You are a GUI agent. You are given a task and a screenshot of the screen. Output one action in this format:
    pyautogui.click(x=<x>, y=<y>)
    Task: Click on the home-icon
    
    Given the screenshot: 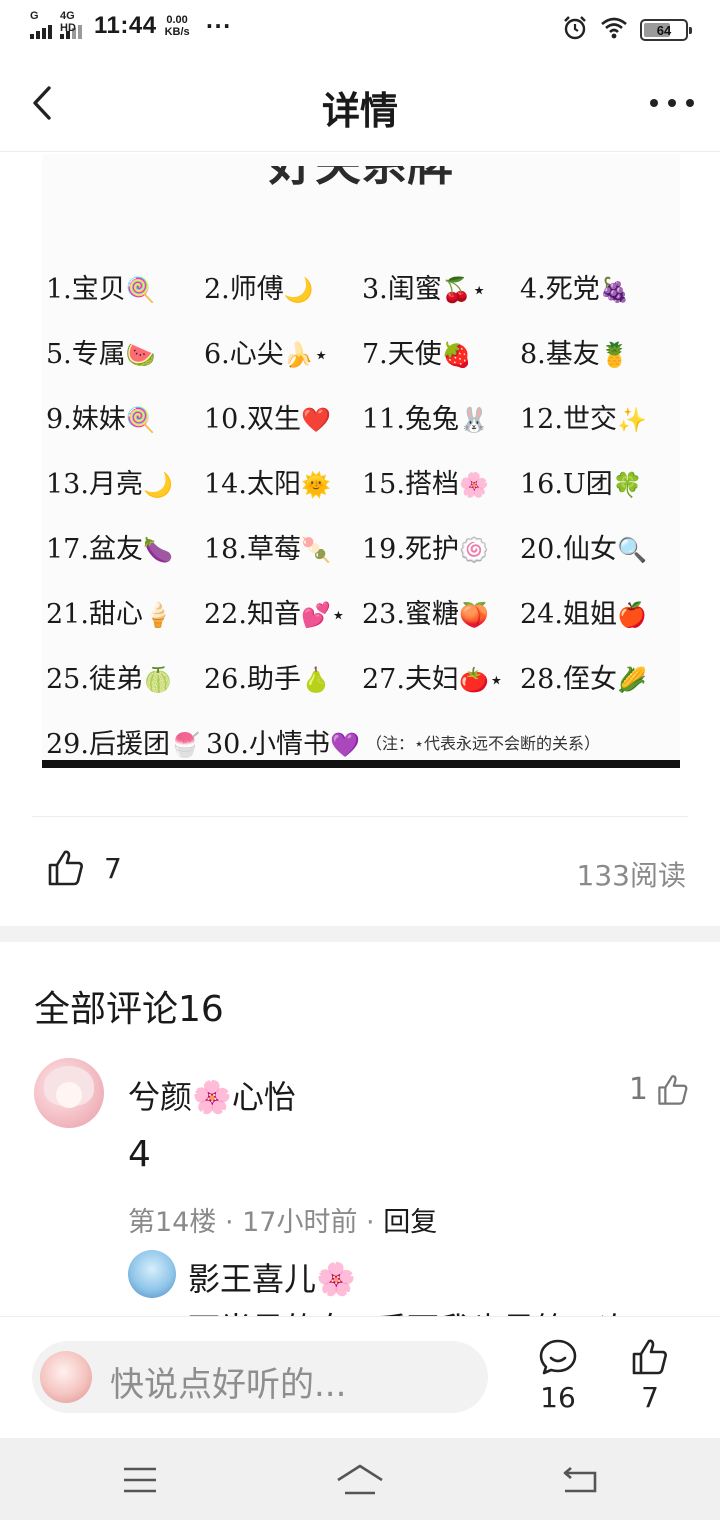 What is the action you would take?
    pyautogui.click(x=360, y=1479)
    